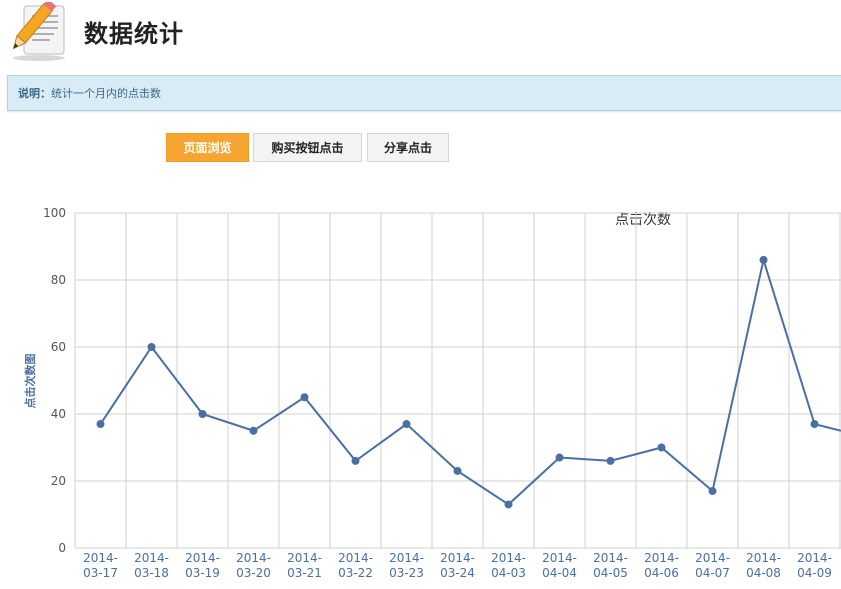  I want to click on y-axis-label: 点击次数图, so click(30, 381).